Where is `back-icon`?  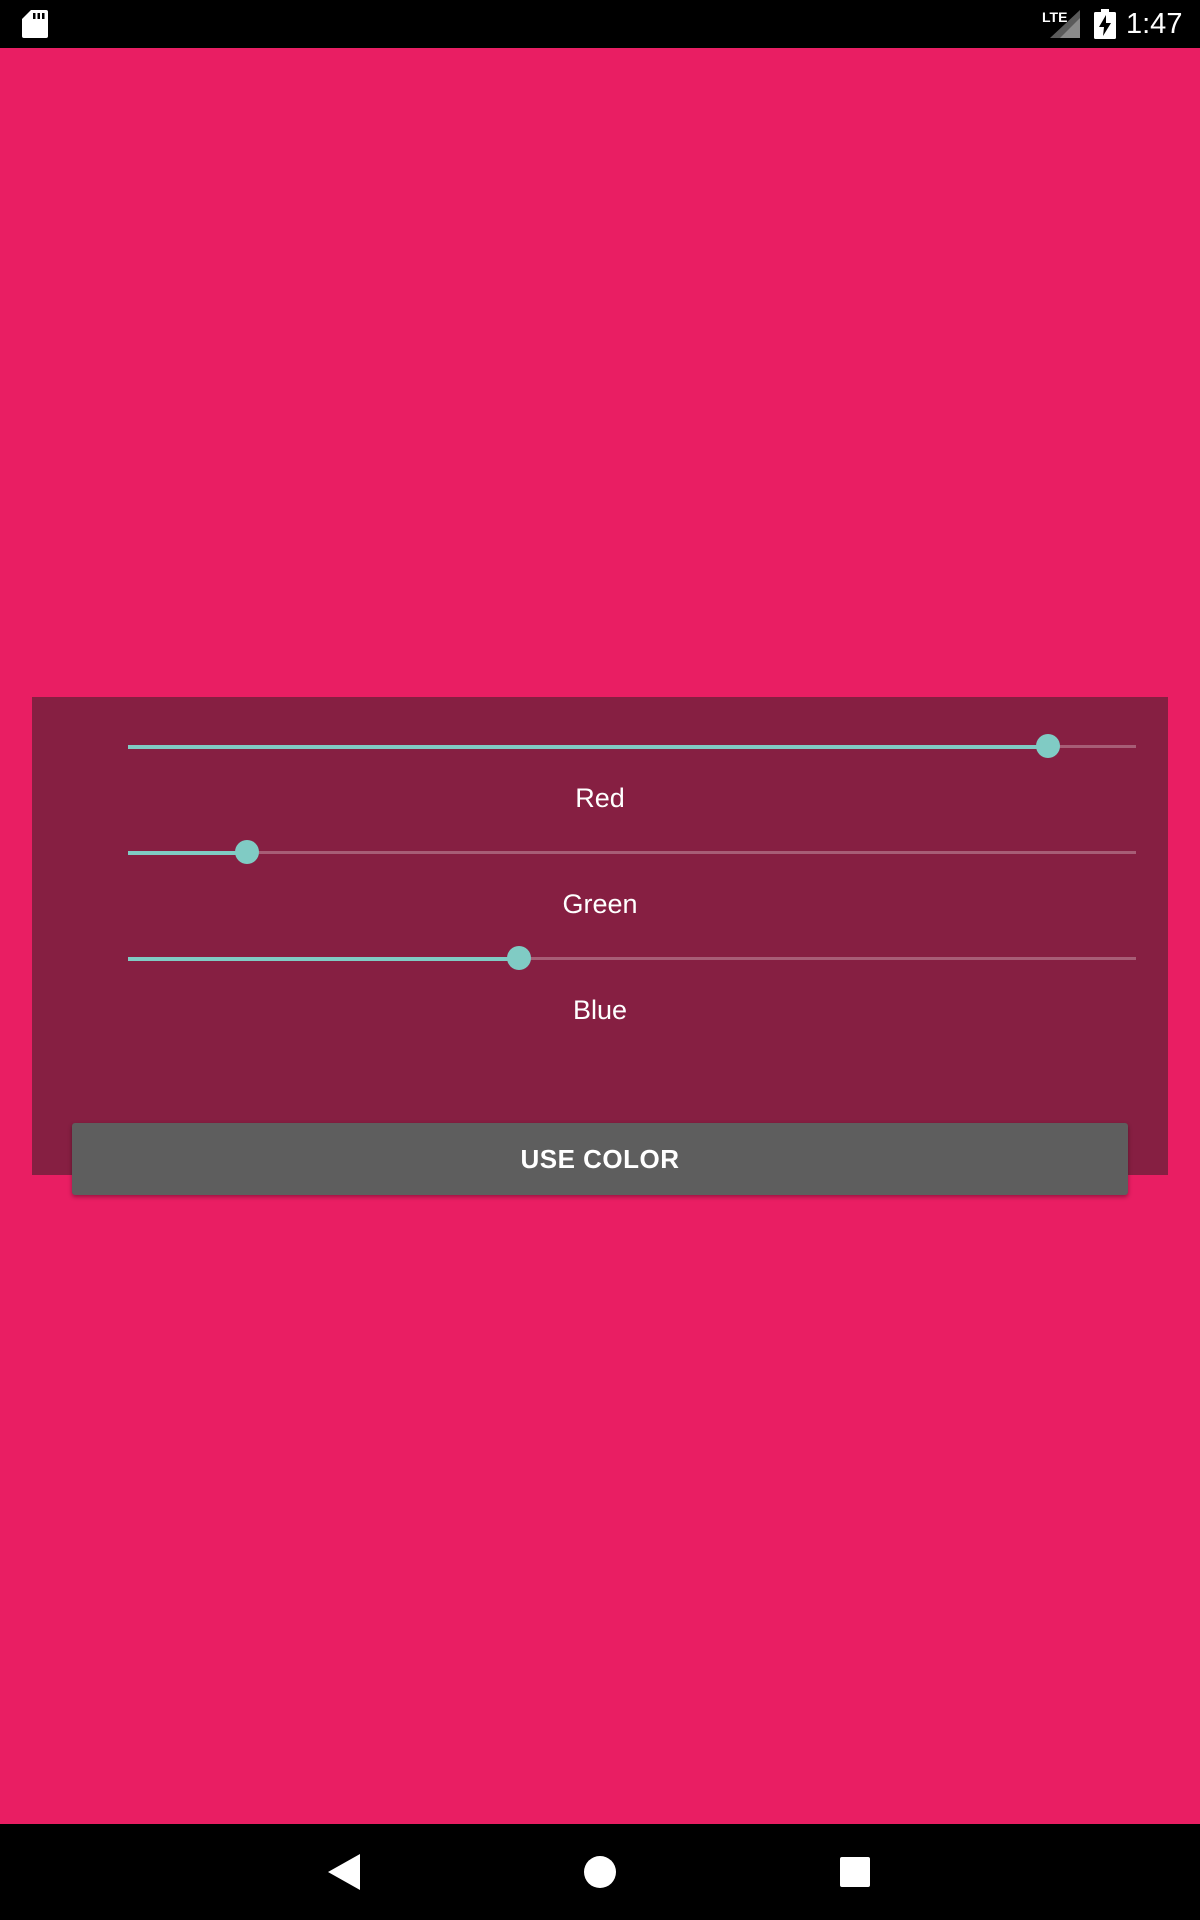 back-icon is located at coordinates (344, 1872).